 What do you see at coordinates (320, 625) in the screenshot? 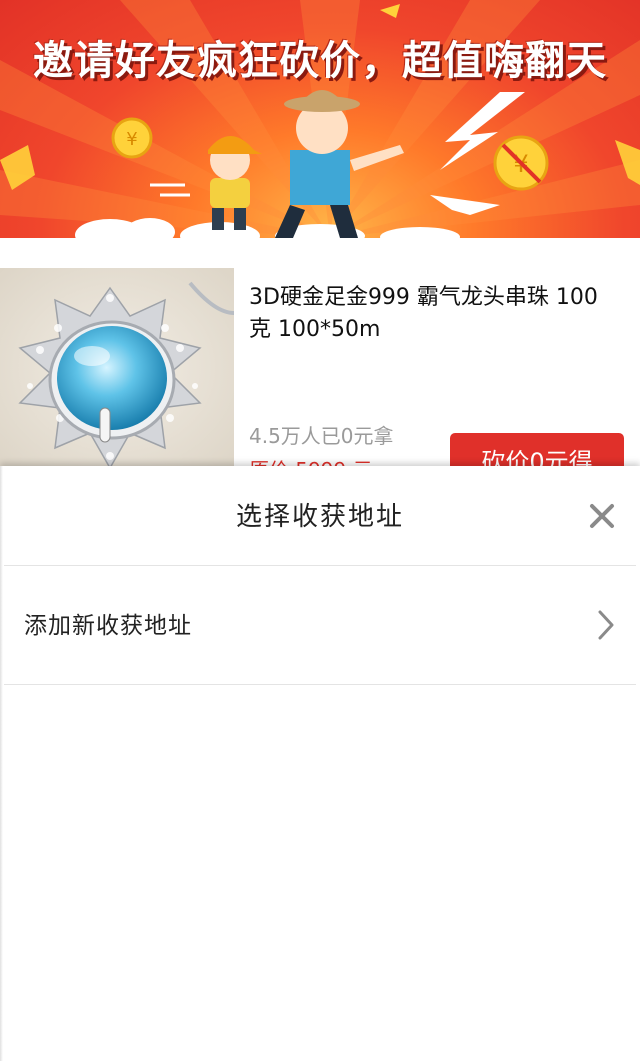
I see `add-address-row: 添加新收获地址` at bounding box center [320, 625].